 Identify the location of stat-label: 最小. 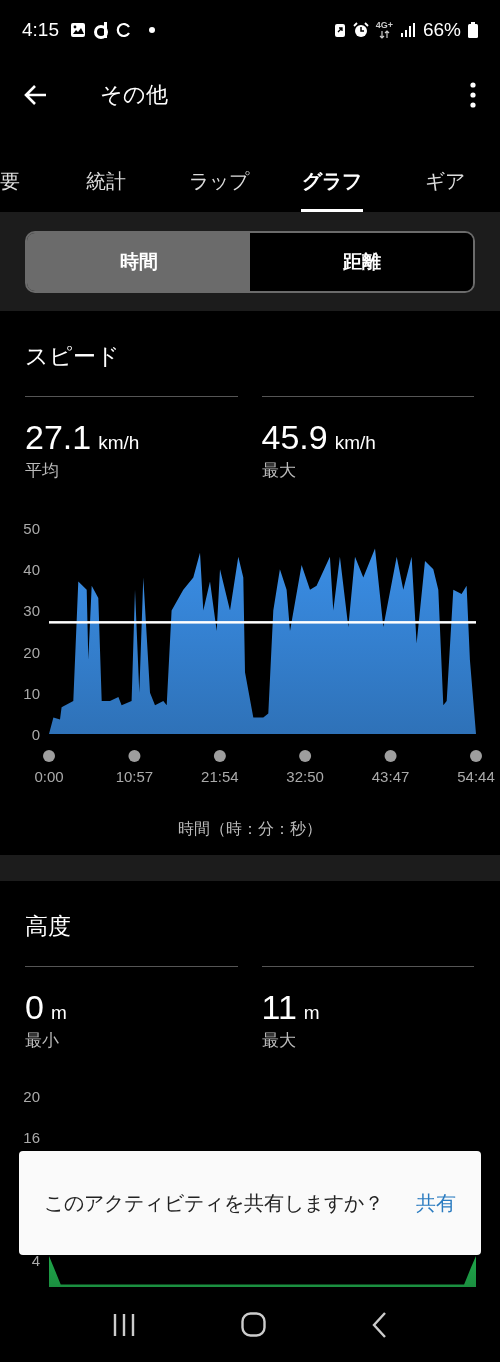
(42, 1041).